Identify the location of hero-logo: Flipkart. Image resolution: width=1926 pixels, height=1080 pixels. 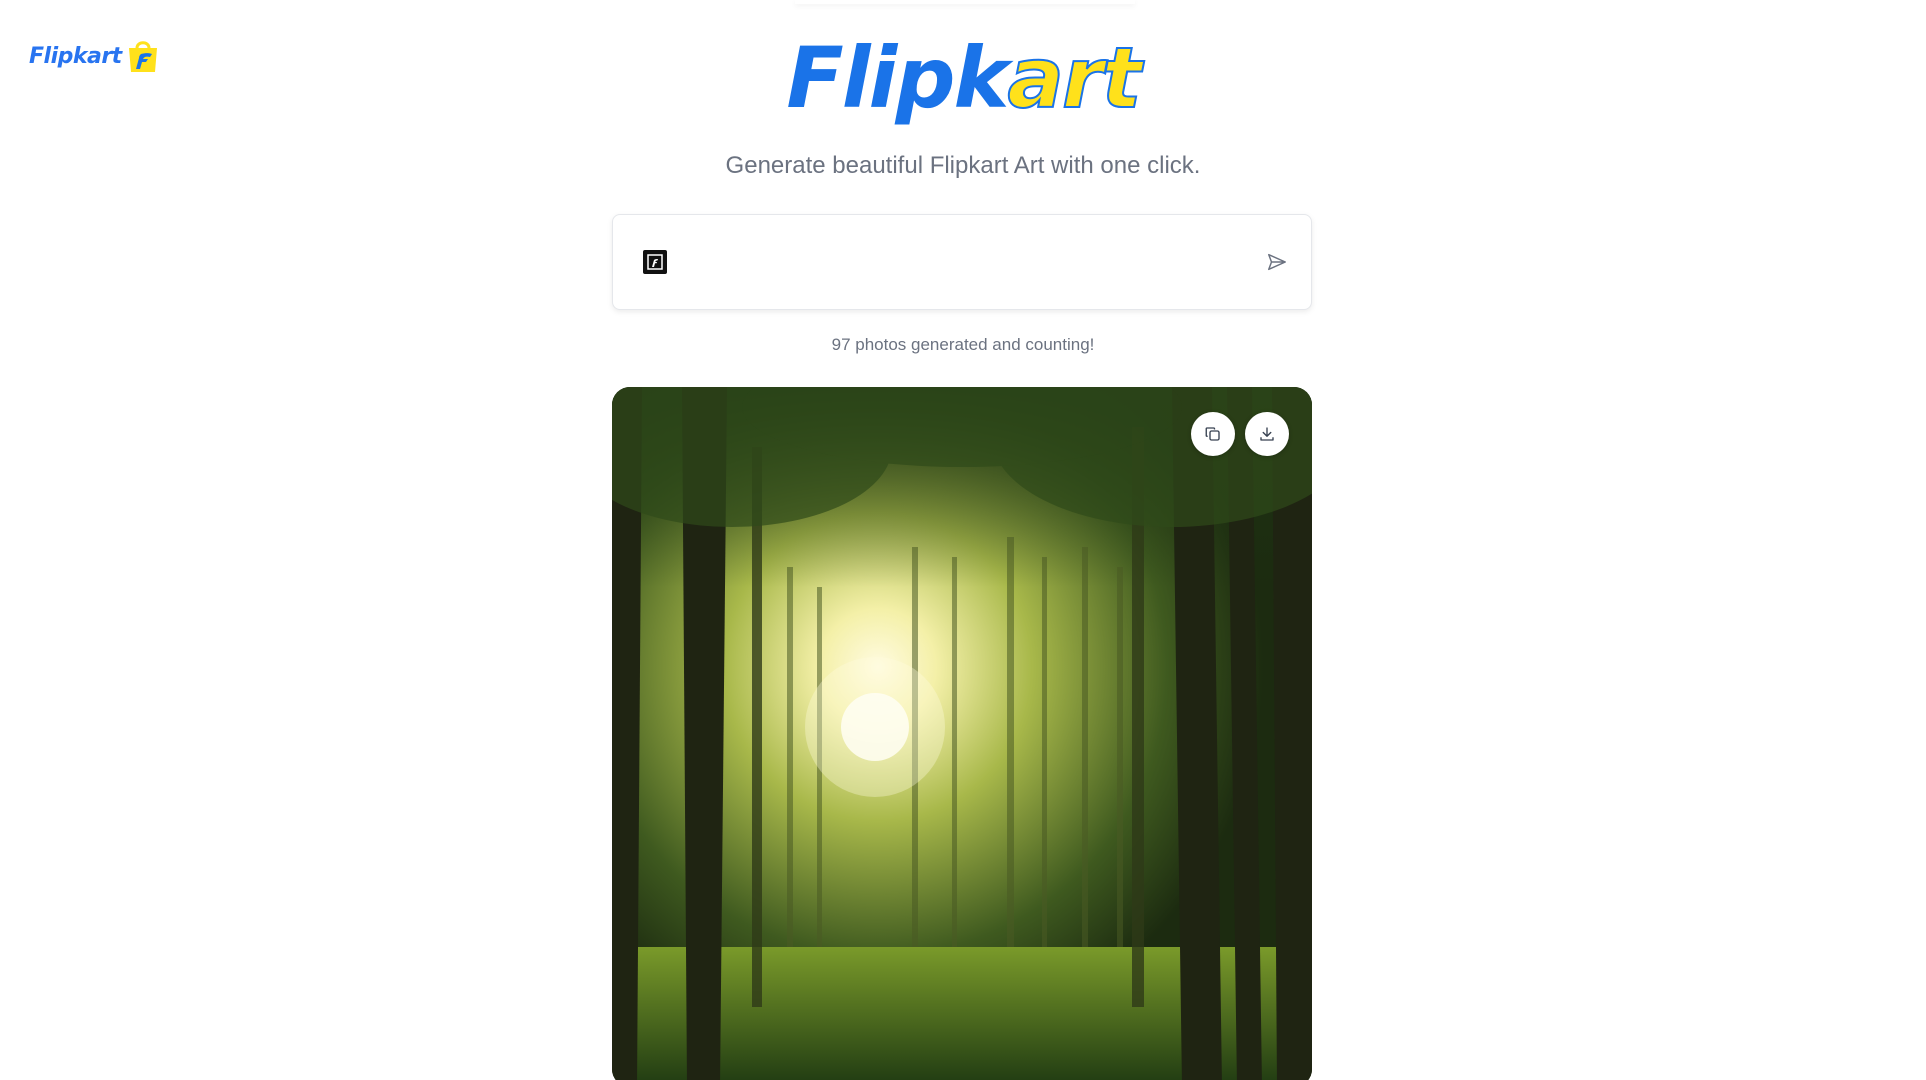
(963, 78).